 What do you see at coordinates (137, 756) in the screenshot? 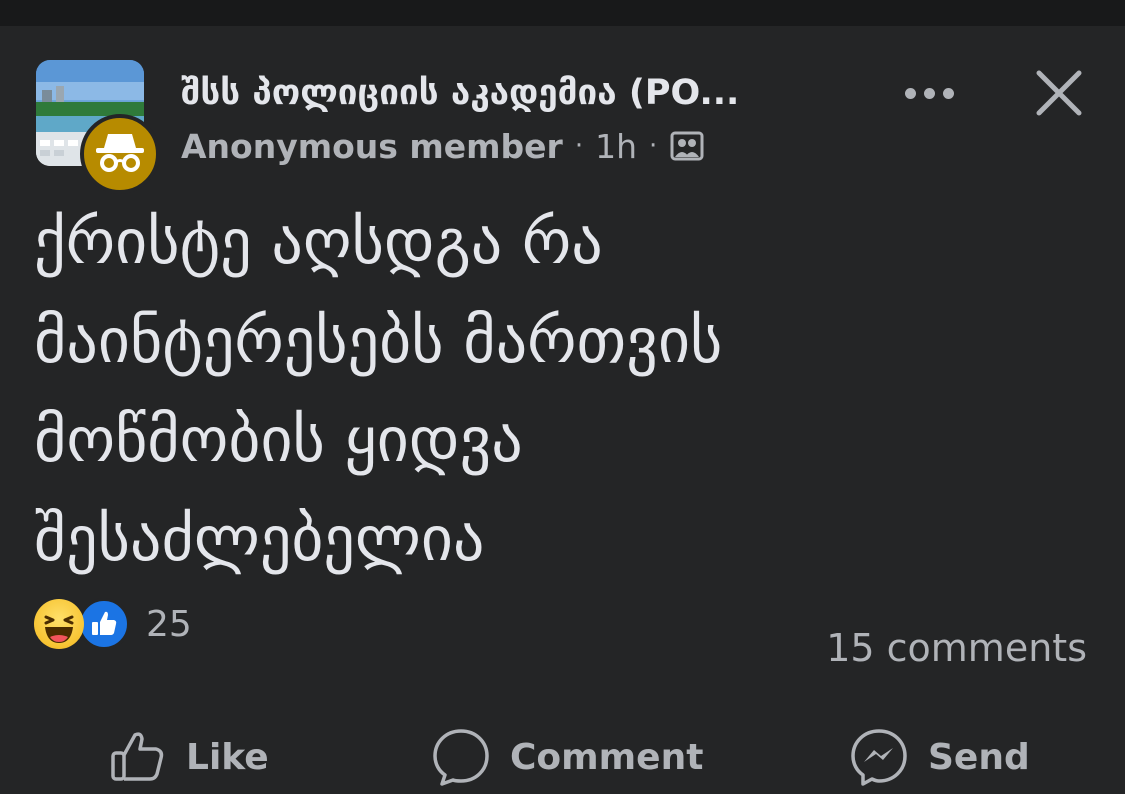
I see `thumbs-up-icon` at bounding box center [137, 756].